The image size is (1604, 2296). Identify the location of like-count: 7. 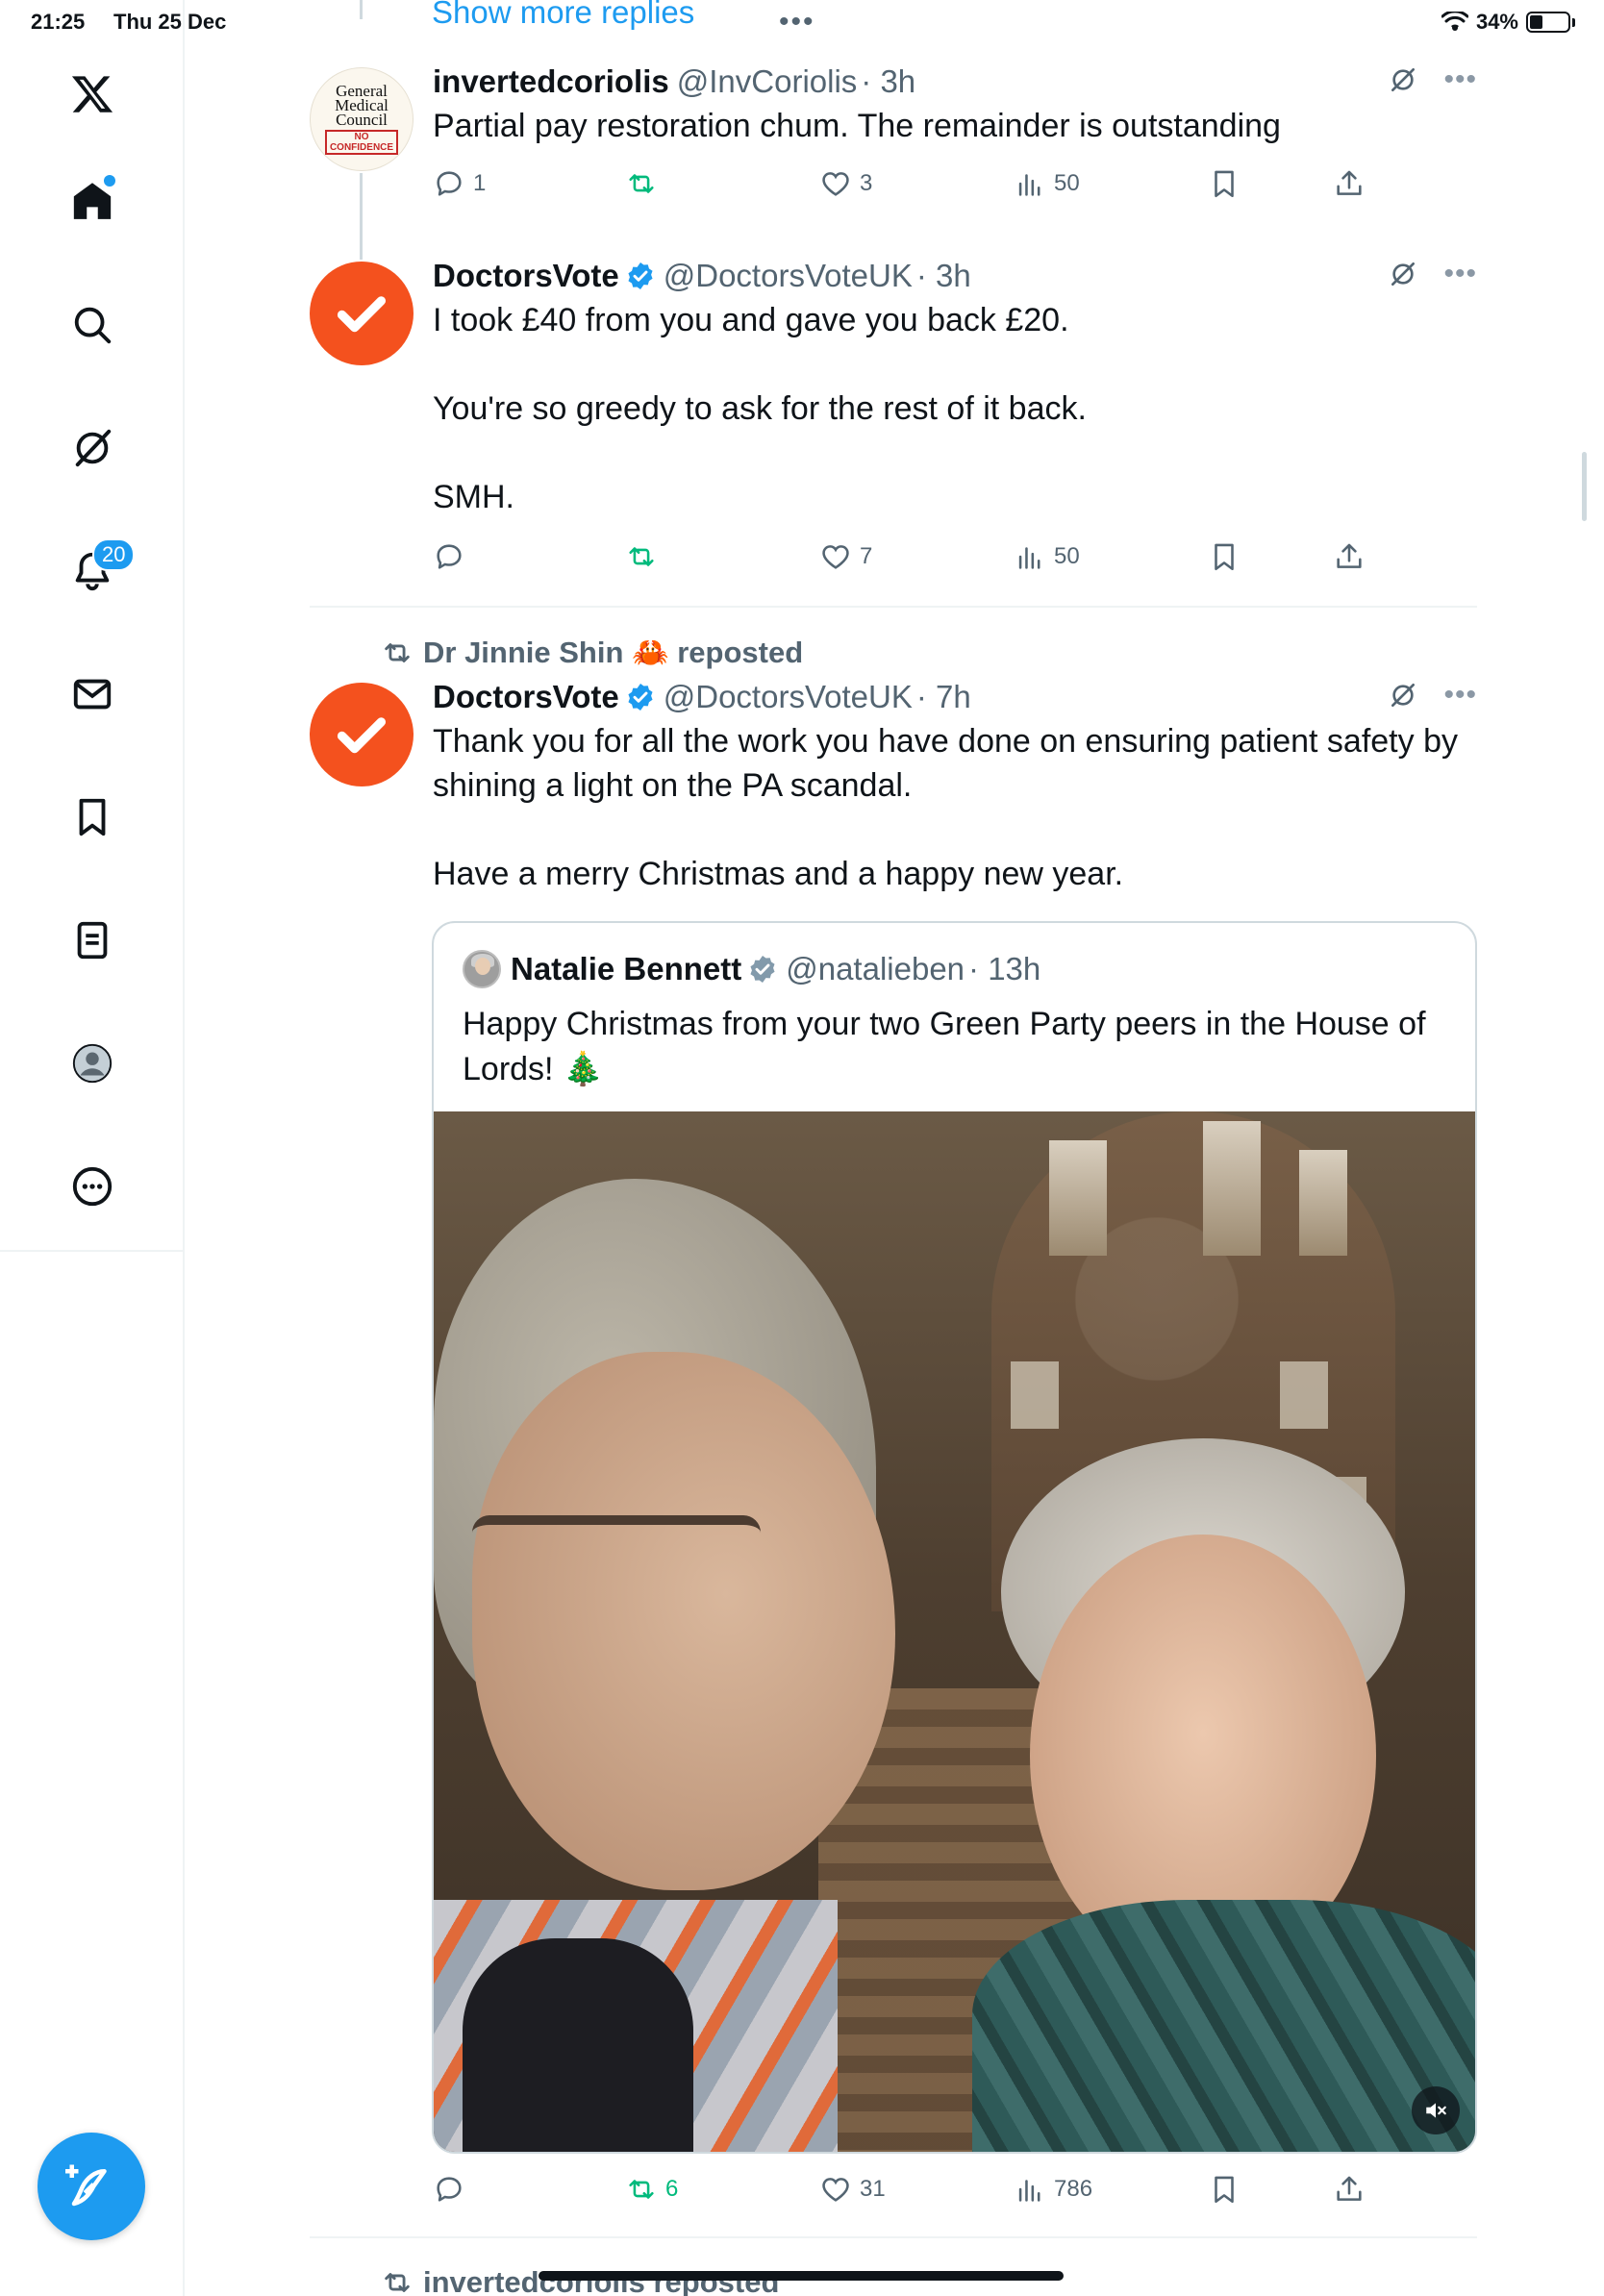
(866, 556).